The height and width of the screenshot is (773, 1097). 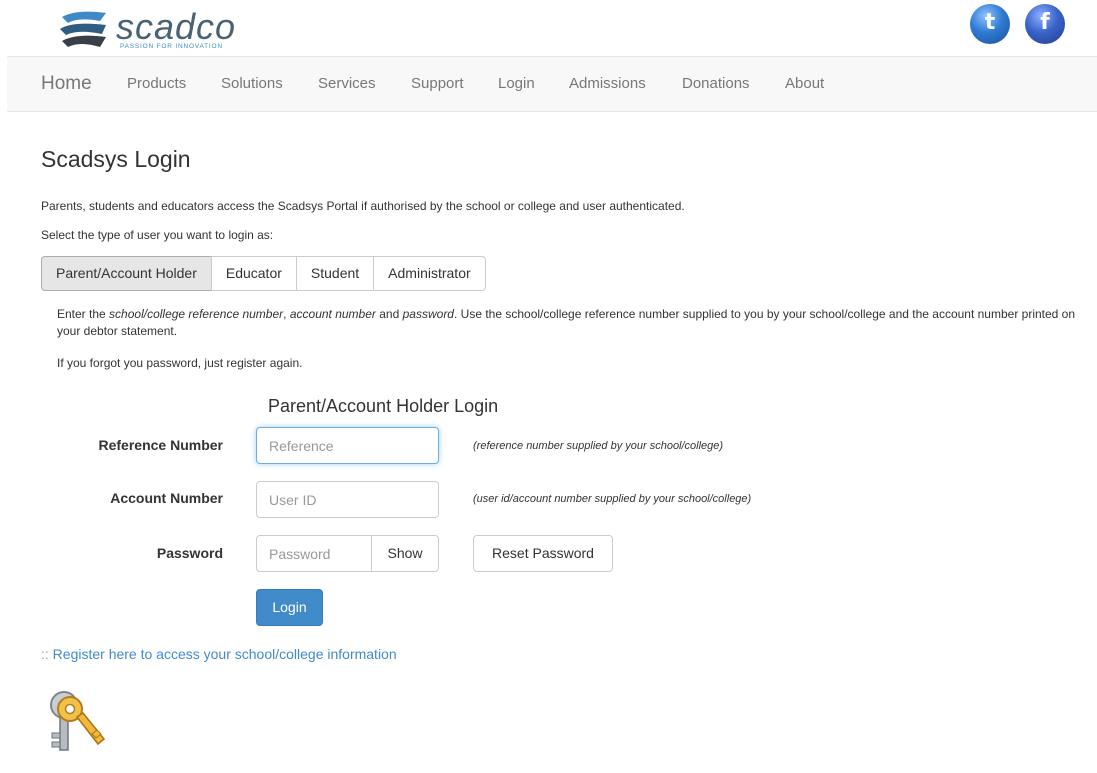 What do you see at coordinates (804, 83) in the screenshot?
I see `nav-about: About` at bounding box center [804, 83].